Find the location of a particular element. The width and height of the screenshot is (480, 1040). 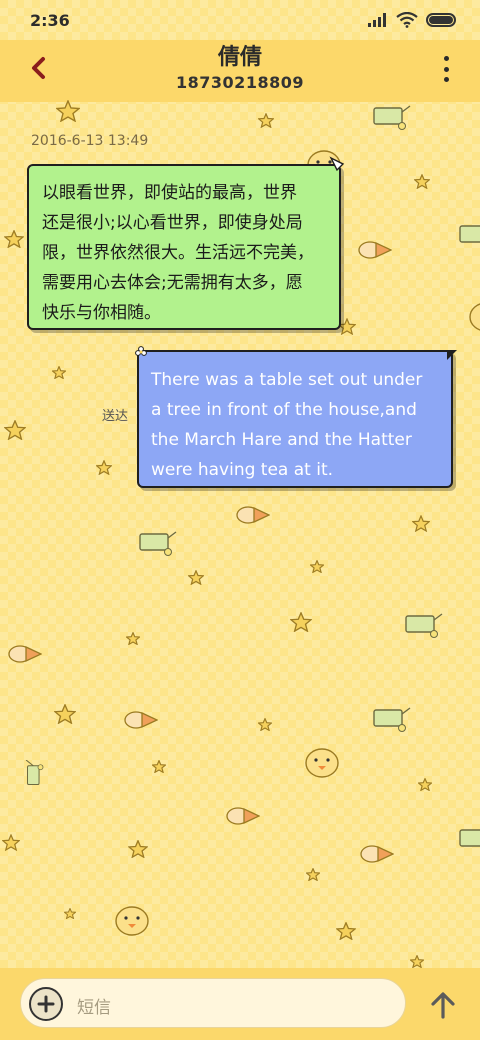

message-line: a tree in front of the house,and is located at coordinates (284, 410).